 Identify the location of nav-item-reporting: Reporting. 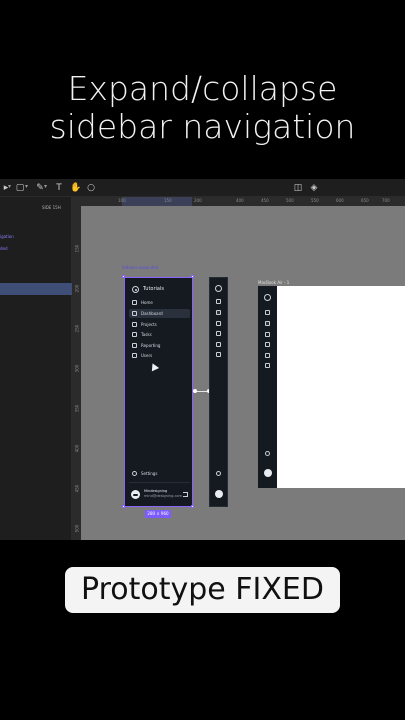
(159, 345).